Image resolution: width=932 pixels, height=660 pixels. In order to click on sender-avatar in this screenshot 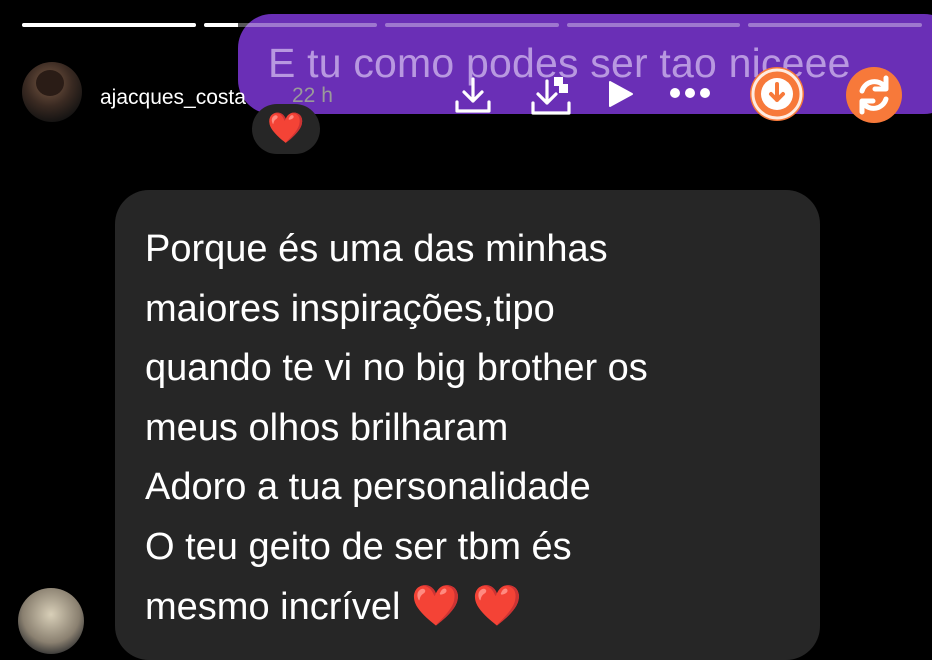, I will do `click(51, 621)`.